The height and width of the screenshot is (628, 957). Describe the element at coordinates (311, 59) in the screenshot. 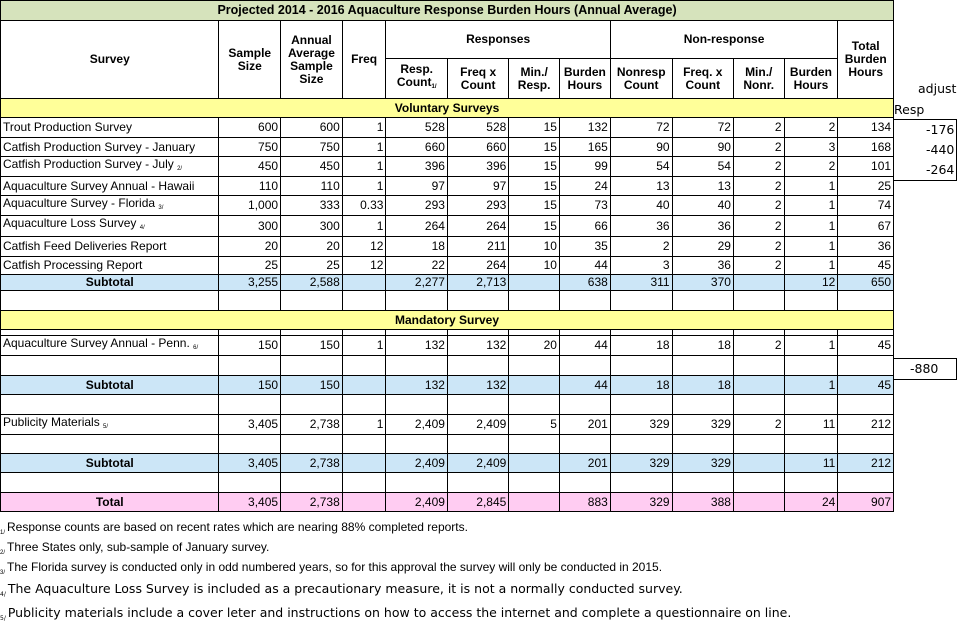

I see `header-annual-average: Annual Average Sample Size` at that location.